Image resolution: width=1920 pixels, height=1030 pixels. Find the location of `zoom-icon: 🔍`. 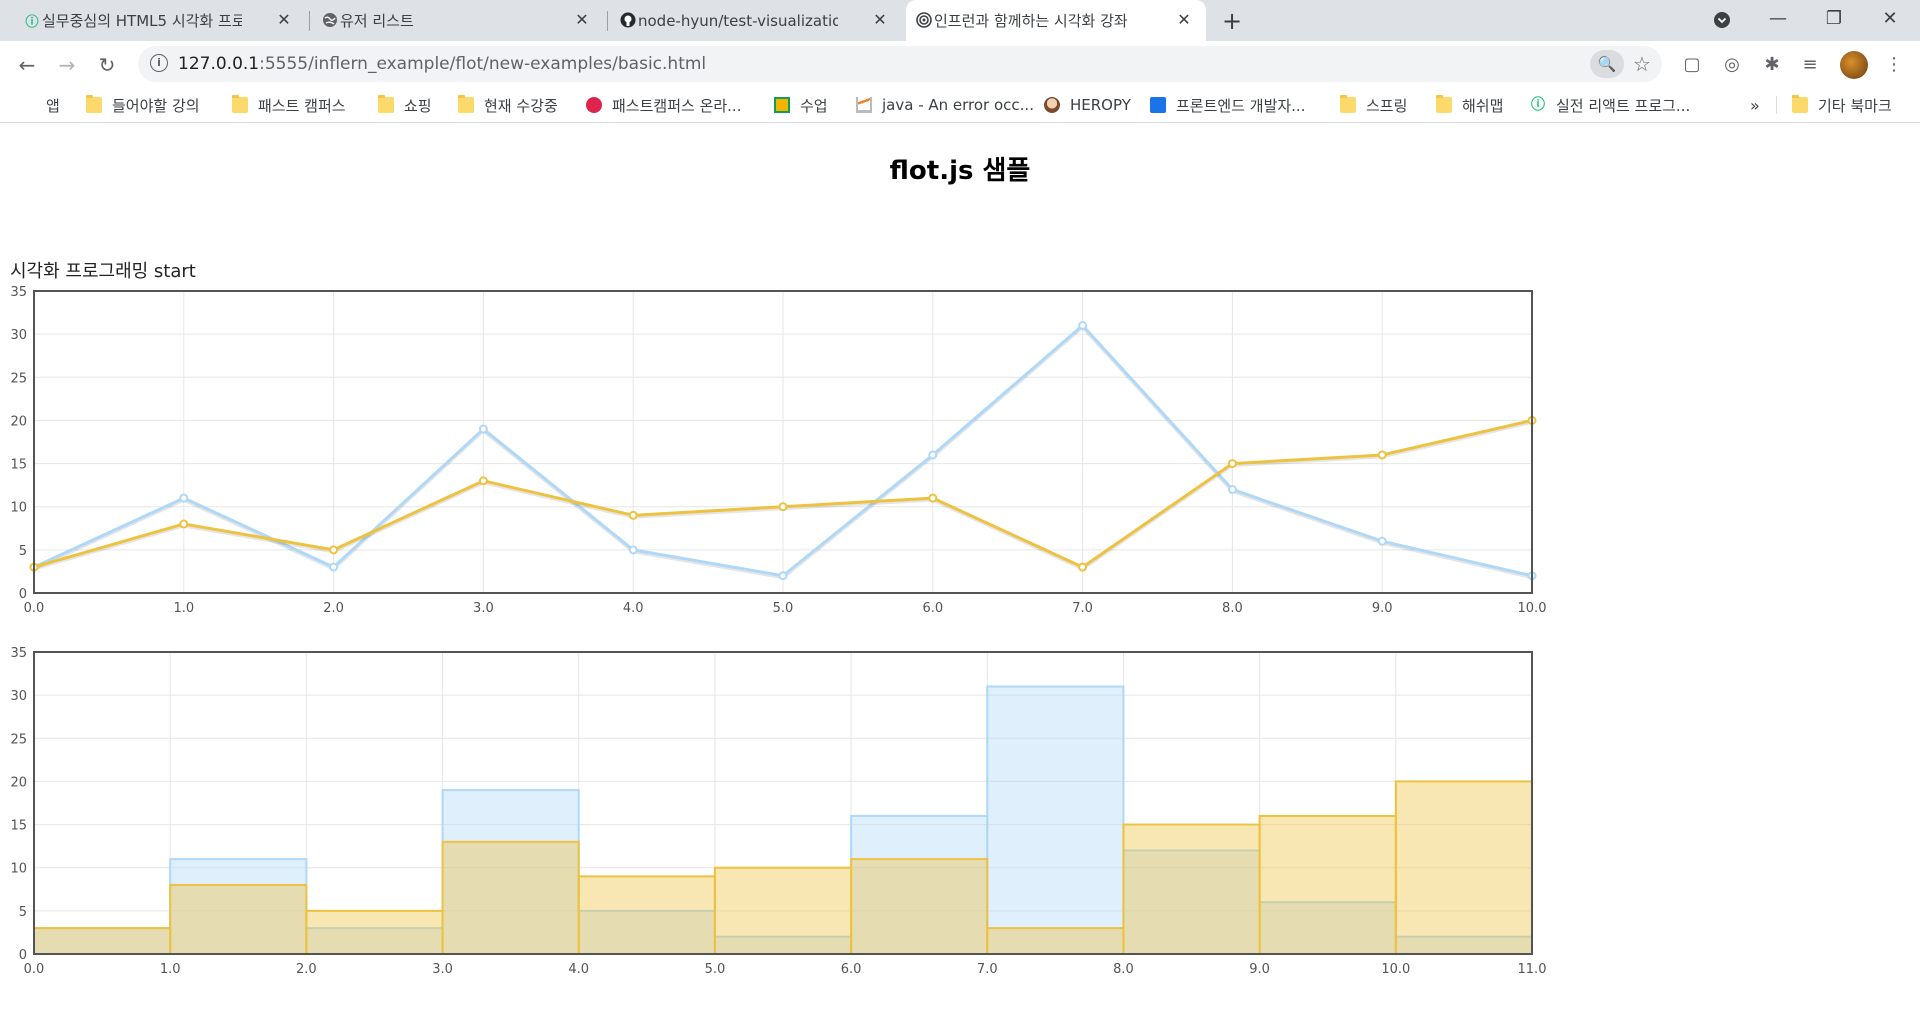

zoom-icon: 🔍 is located at coordinates (1607, 64).